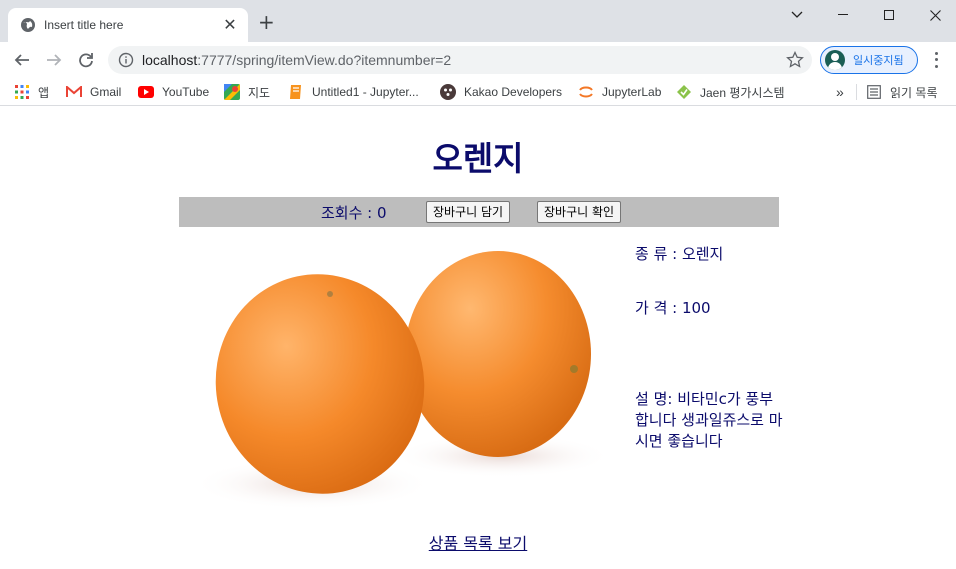 This screenshot has height=569, width=956. I want to click on item-action-bar: 조회수 : 0 장바구니 담기 장바구니 확인, so click(479, 212).